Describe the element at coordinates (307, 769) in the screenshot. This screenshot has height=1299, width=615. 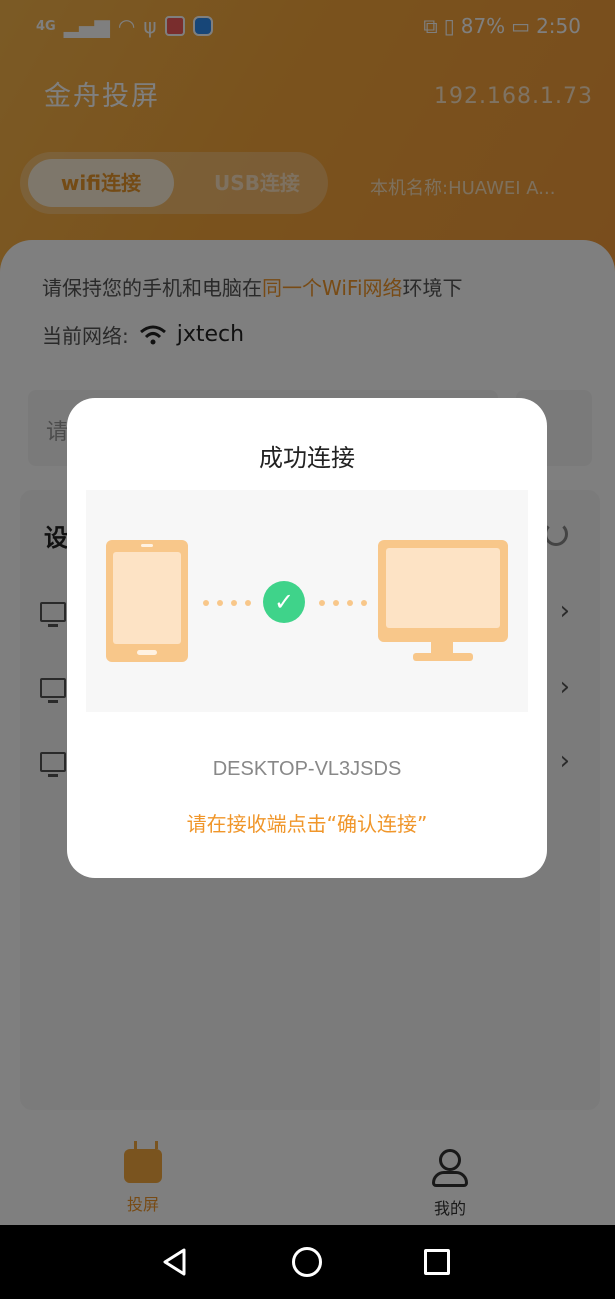
I see `target-device-name: DESKTOP-VL3JSDS` at that location.